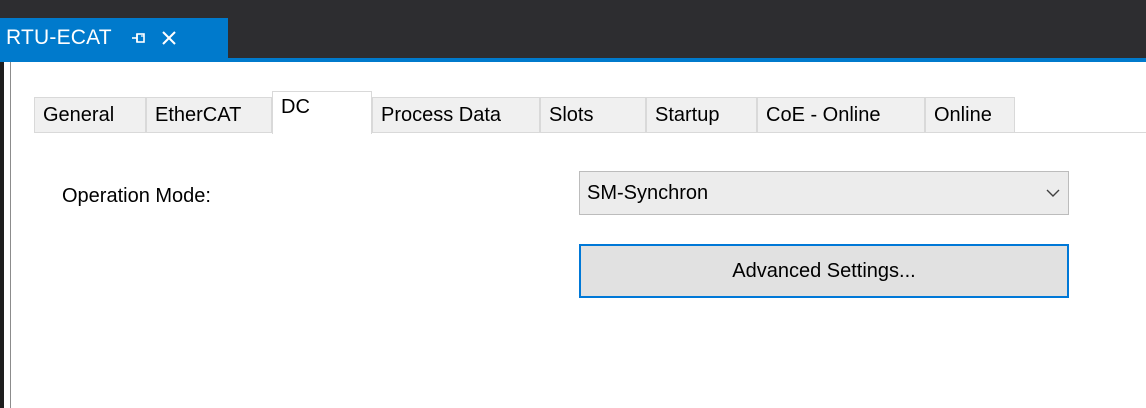 The image size is (1146, 408). Describe the element at coordinates (136, 196) in the screenshot. I see `operation-mode-label: Operation Mode:` at that location.